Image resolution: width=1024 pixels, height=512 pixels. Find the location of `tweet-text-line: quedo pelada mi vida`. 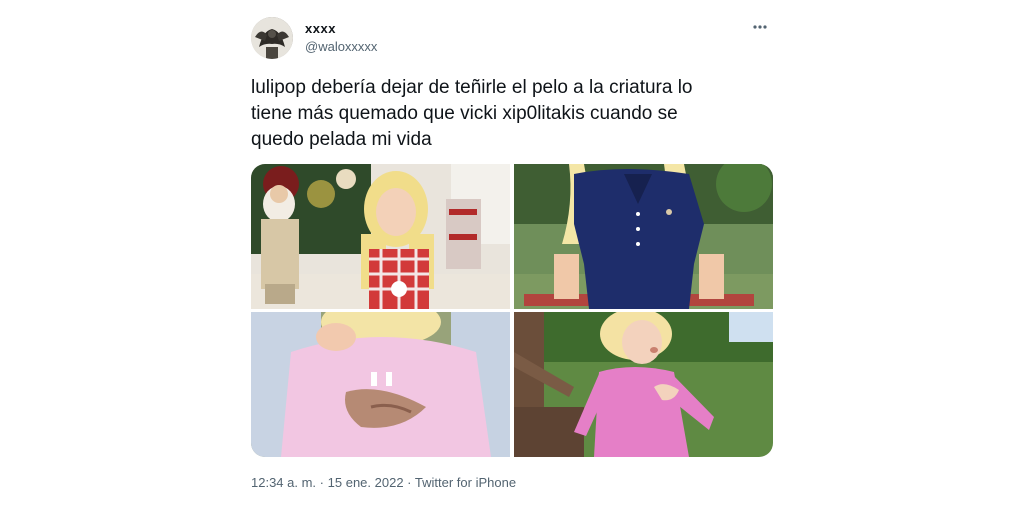

tweet-text-line: quedo pelada mi vida is located at coordinates (341, 139).